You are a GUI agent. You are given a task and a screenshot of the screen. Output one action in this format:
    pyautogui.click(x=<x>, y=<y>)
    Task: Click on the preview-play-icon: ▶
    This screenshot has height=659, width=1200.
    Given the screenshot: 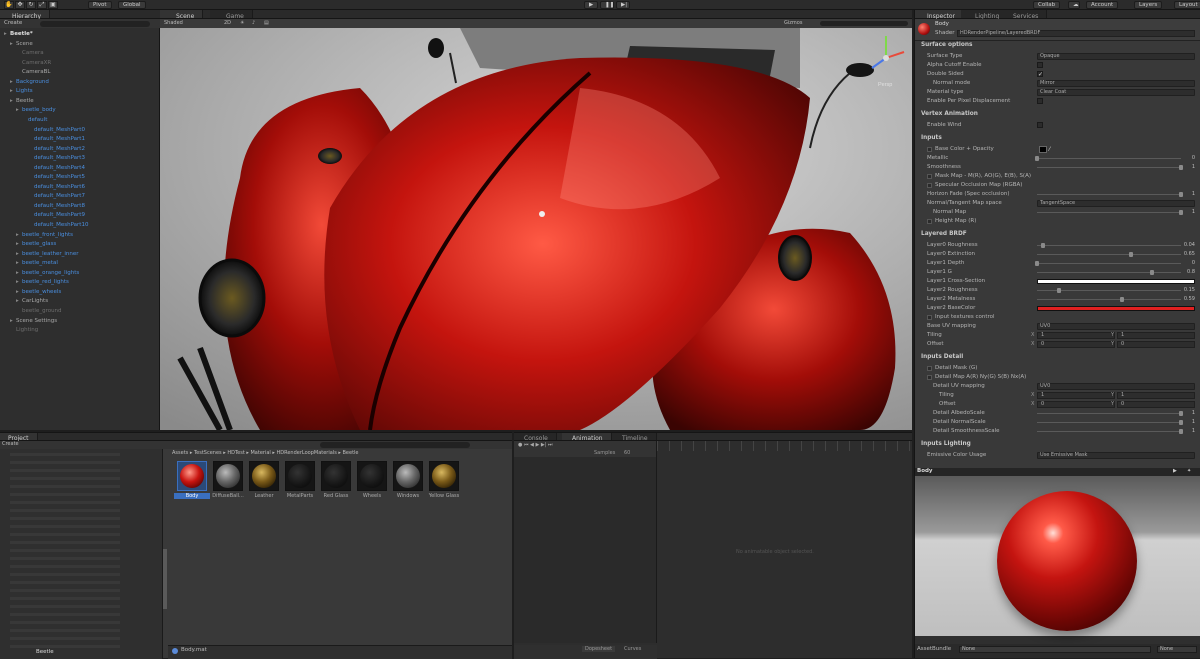 What is the action you would take?
    pyautogui.click(x=1175, y=471)
    